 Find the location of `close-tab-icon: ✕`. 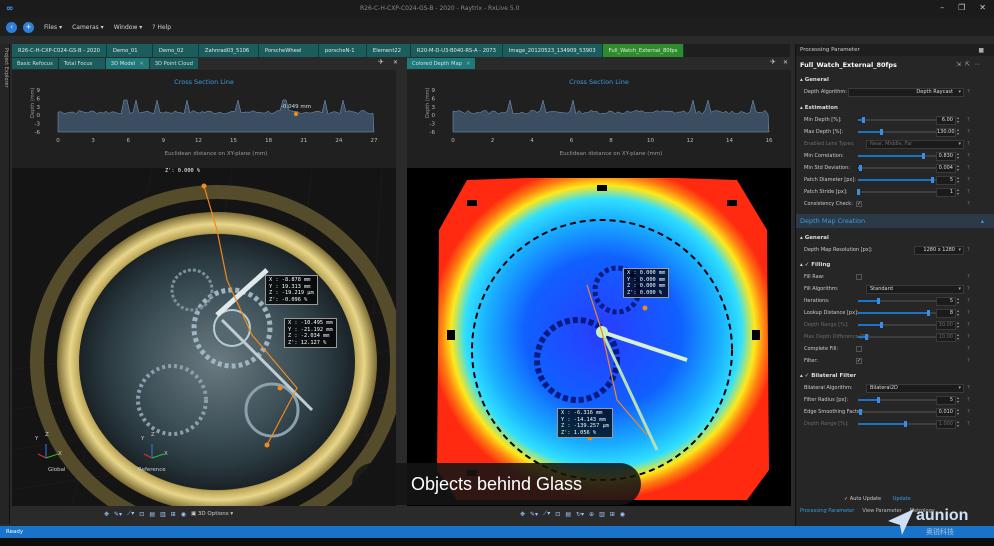

close-tab-icon: ✕ is located at coordinates (468, 64).